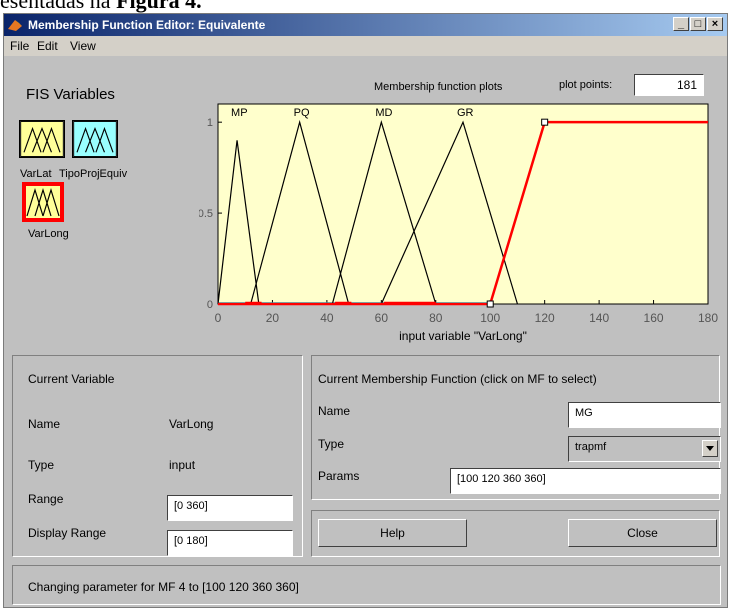  I want to click on x-tick-label: 100, so click(490, 318).